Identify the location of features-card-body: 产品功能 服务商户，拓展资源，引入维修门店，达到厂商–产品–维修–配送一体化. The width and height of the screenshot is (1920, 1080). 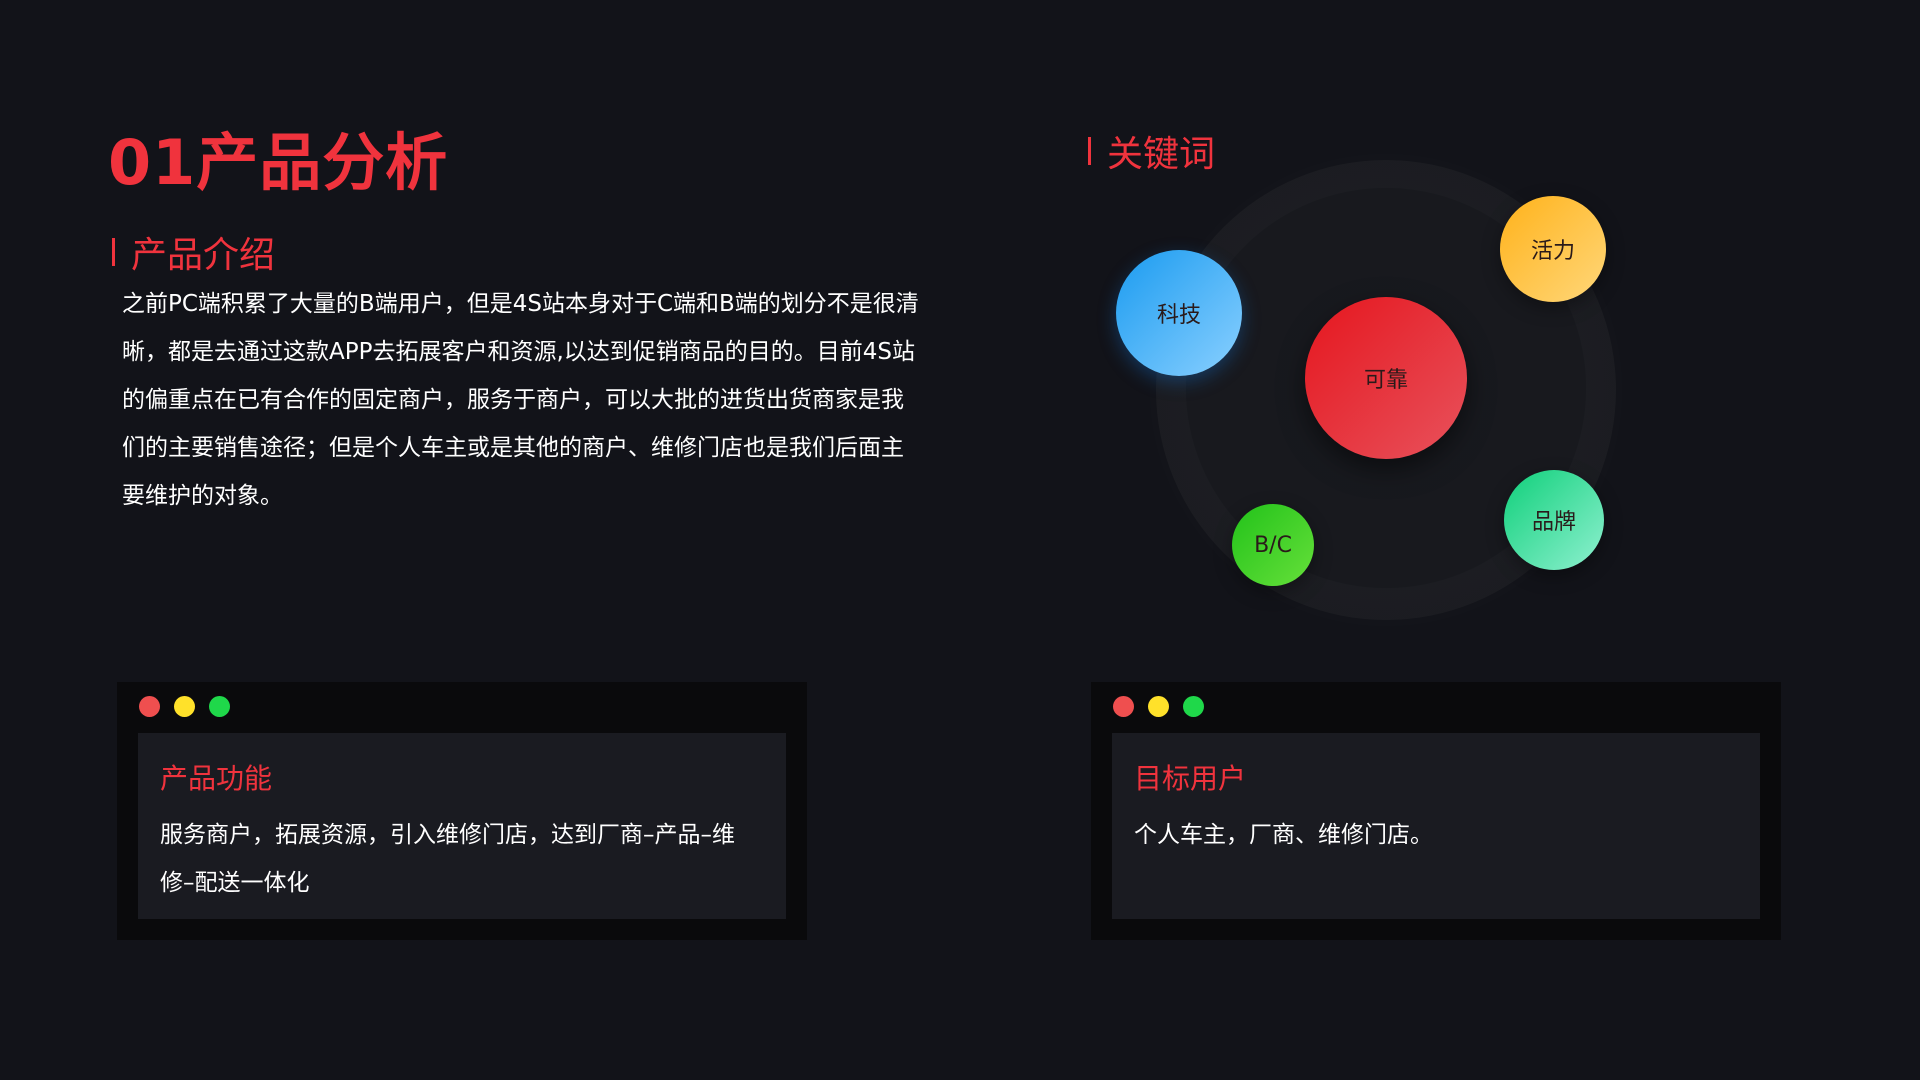
(462, 826).